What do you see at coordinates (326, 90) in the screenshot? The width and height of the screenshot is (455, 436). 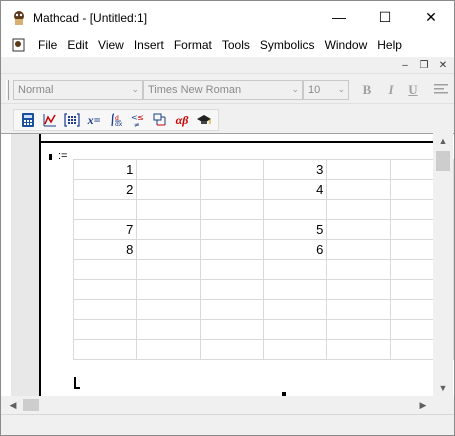 I see `size-combo: 10 ⌄` at bounding box center [326, 90].